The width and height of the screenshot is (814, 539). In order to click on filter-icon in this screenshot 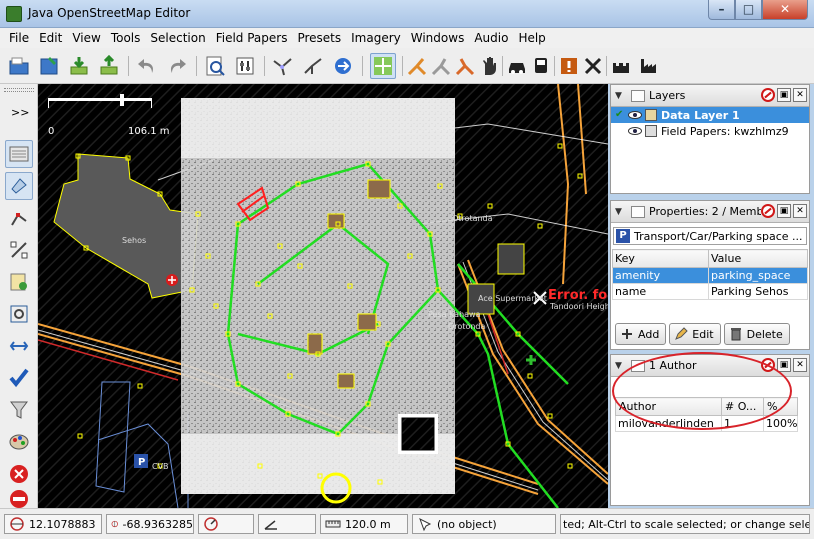, I will do `click(19, 410)`.